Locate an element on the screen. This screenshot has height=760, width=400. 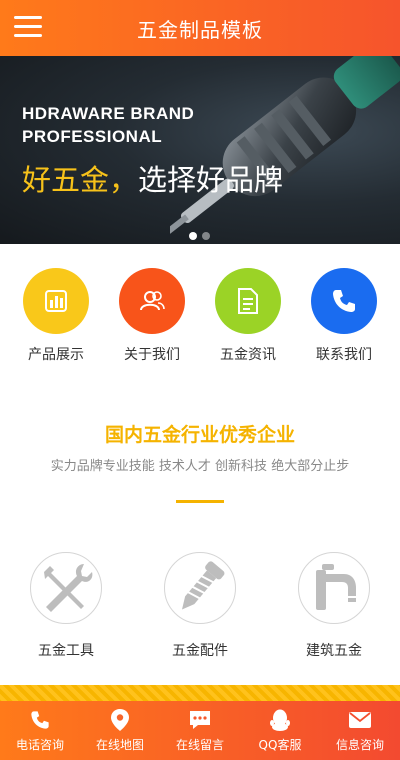
product-label: 建筑五金 is located at coordinates (334, 651).